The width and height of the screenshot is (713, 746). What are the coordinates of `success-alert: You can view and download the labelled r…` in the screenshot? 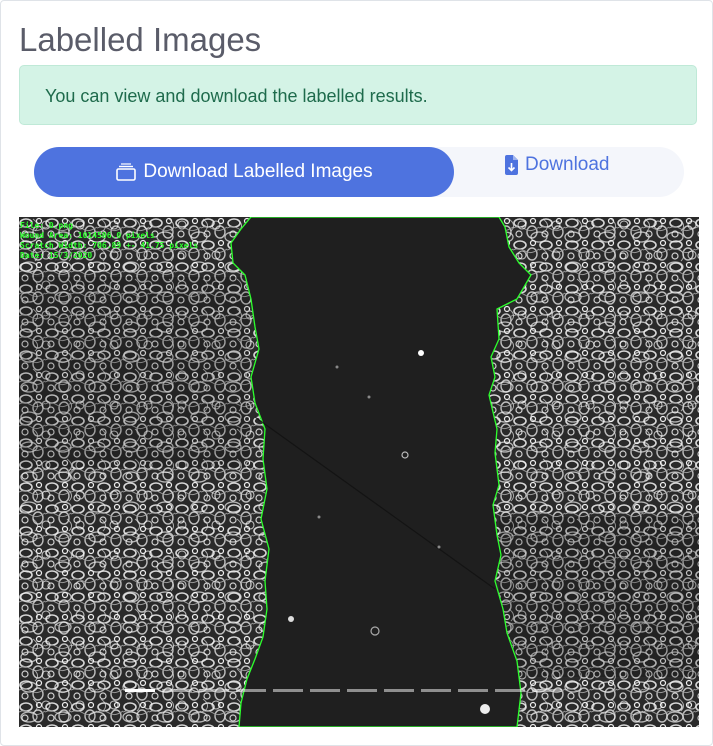 It's located at (358, 95).